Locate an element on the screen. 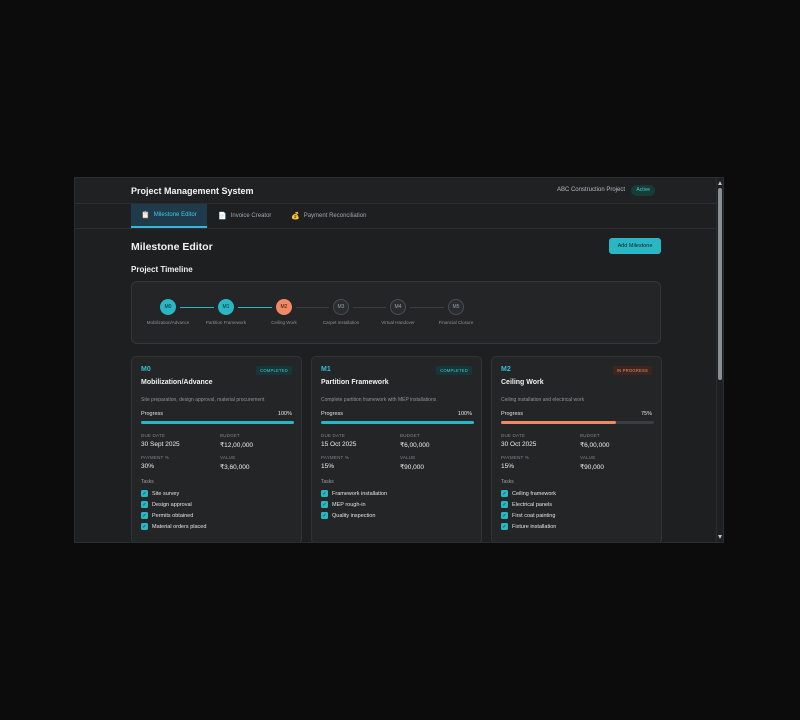 This screenshot has height=720, width=800. milestone-code: M2 is located at coordinates (506, 369).